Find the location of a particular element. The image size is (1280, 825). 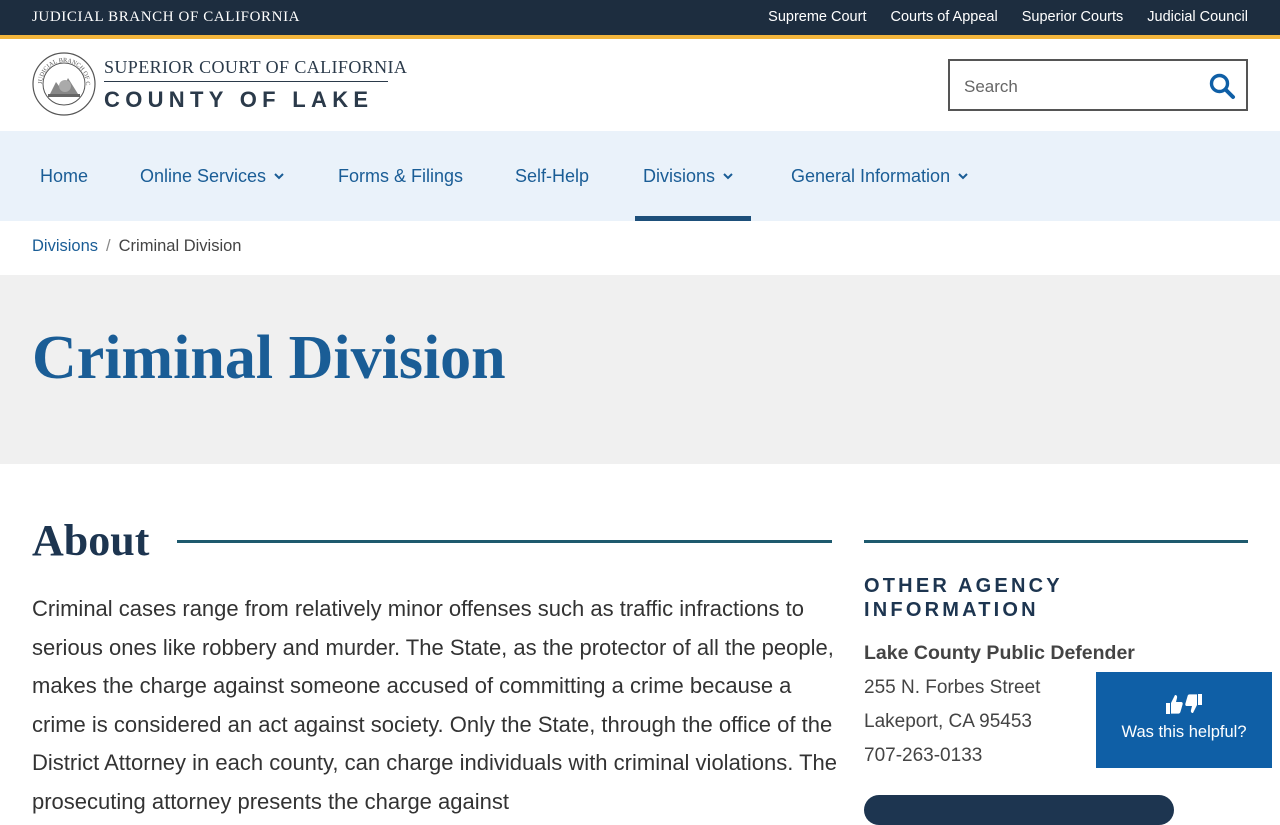

agency-phone: 707-263-0133 is located at coordinates (923, 756).